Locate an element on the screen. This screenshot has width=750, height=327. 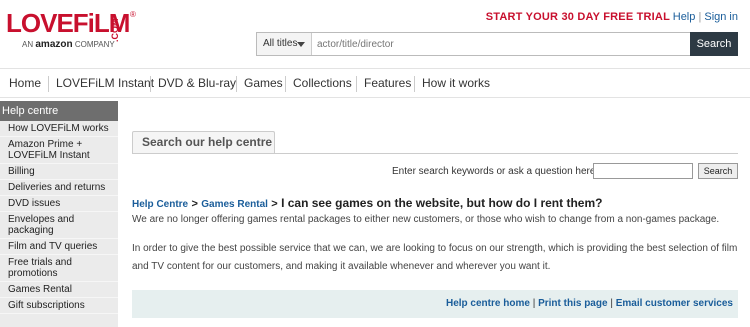
nav-lovefilm-instant: LOVEFiLM Instant is located at coordinates (105, 83).